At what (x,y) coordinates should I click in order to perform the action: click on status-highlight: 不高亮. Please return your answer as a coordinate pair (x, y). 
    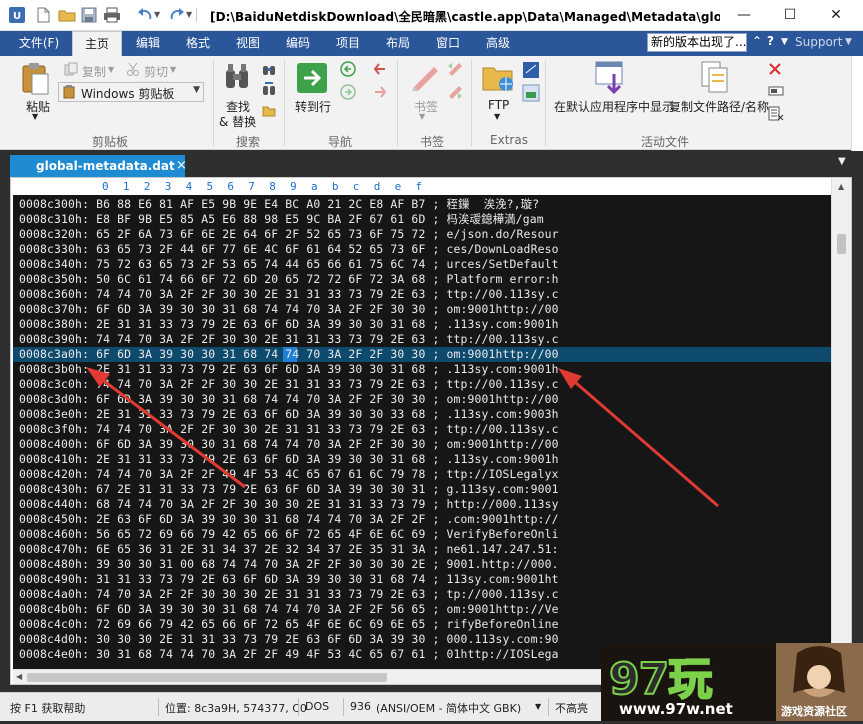
    Looking at the image, I should click on (571, 708).